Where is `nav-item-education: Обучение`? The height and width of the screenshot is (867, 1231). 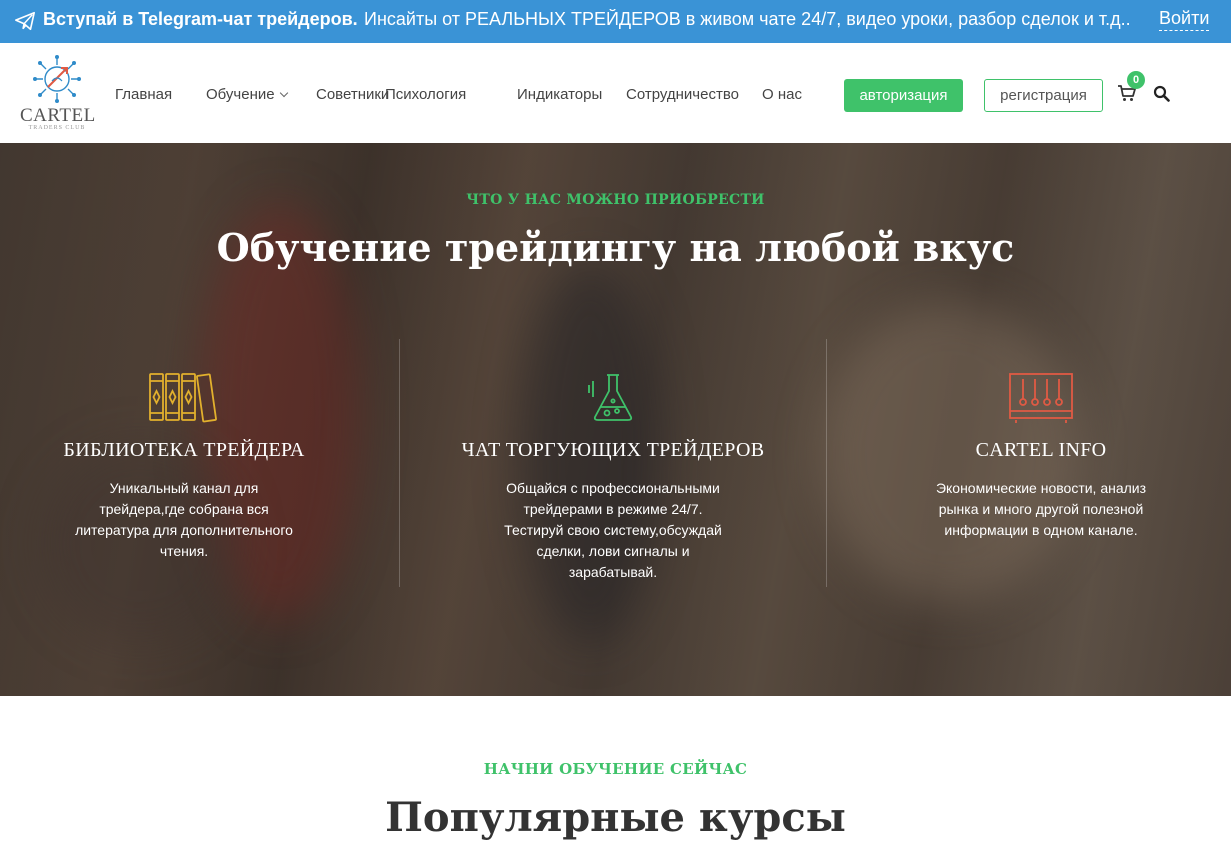
nav-item-education: Обучение is located at coordinates (247, 94).